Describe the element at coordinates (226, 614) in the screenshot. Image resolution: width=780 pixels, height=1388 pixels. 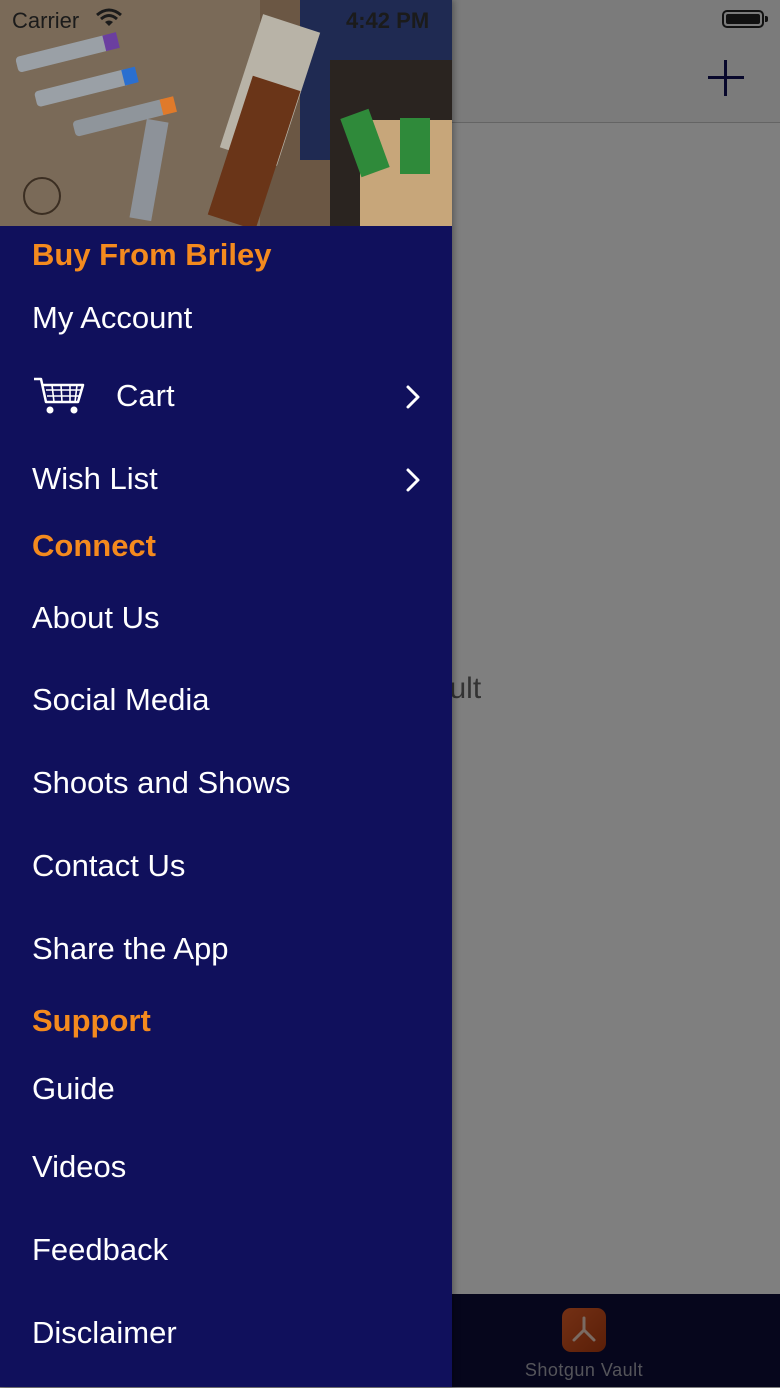
I see `menu-item-about-us: About Us` at that location.